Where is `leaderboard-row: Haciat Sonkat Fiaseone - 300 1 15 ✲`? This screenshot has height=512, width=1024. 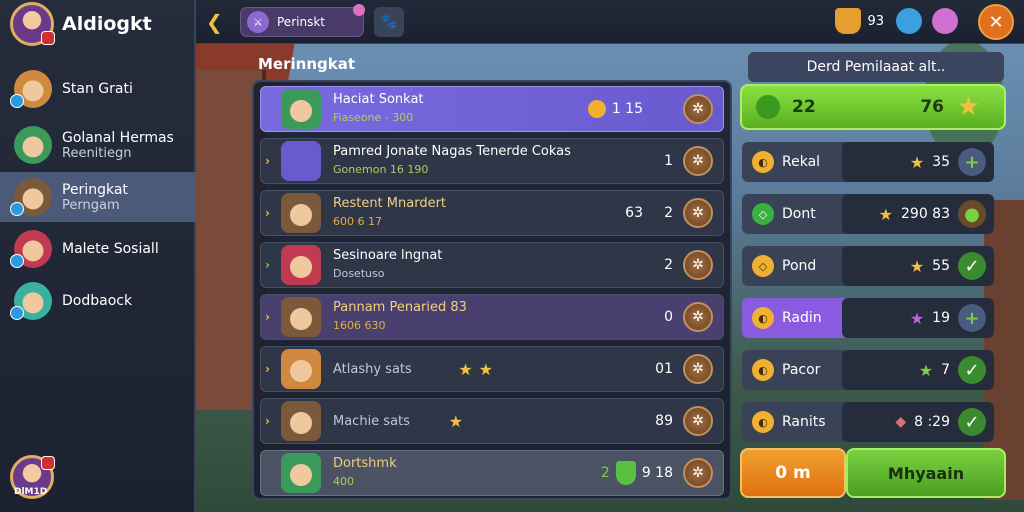 leaderboard-row: Haciat Sonkat Fiaseone - 300 1 15 ✲ is located at coordinates (492, 109).